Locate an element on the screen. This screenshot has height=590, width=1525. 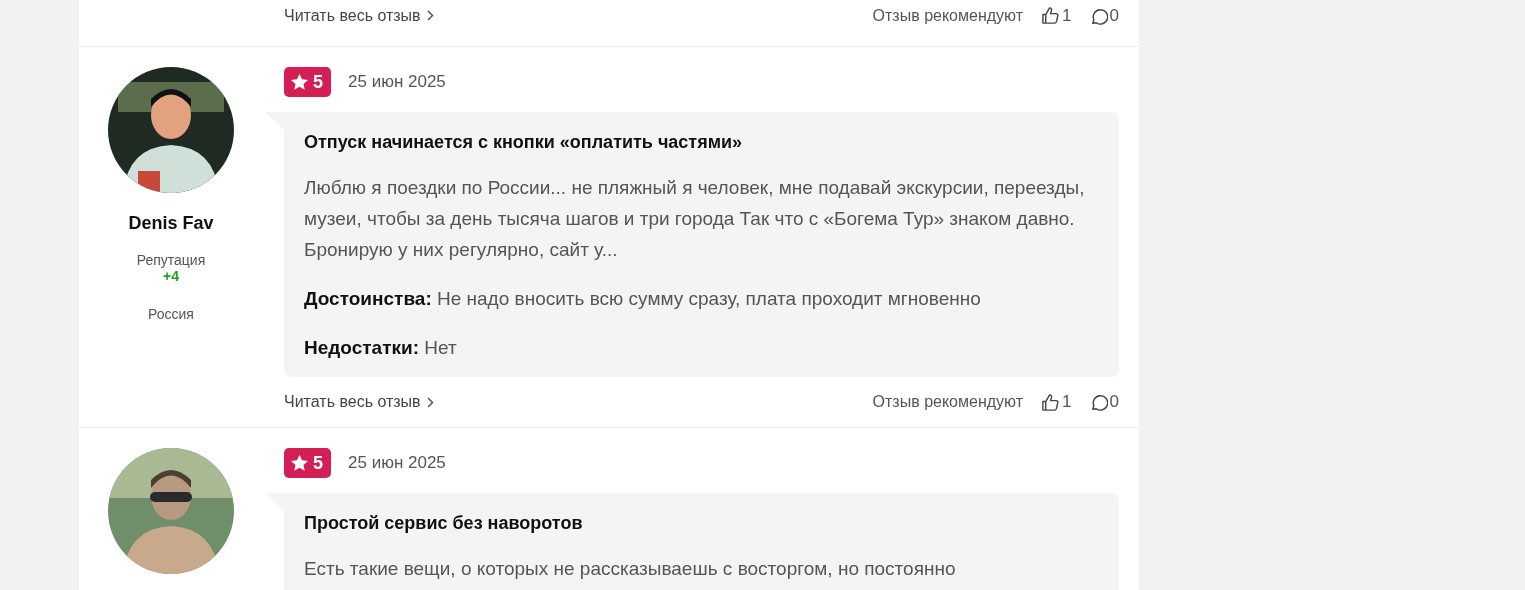
author-name: Denis Fav is located at coordinates (171, 223).